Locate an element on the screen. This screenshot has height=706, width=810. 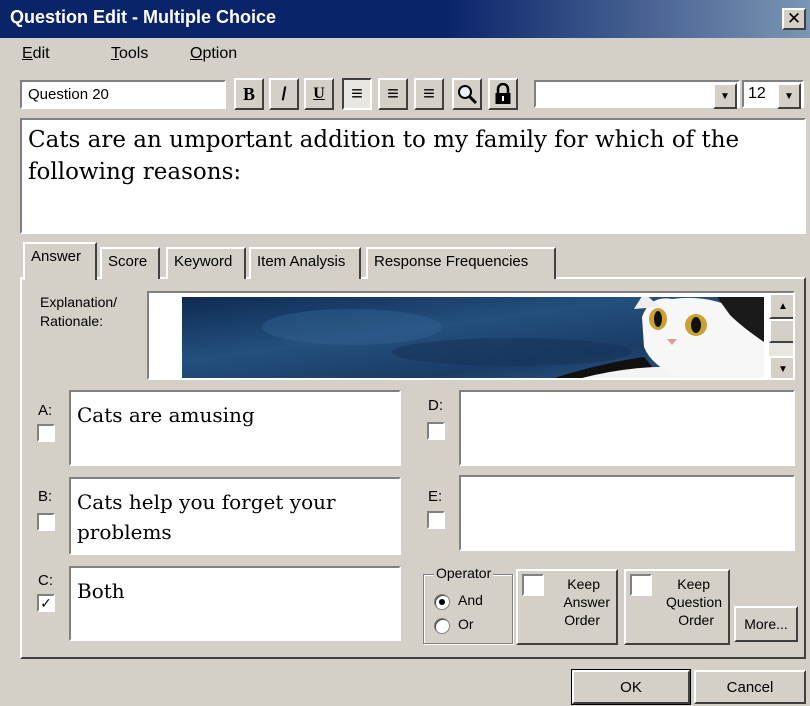
operator-legend: Operator is located at coordinates (464, 573).